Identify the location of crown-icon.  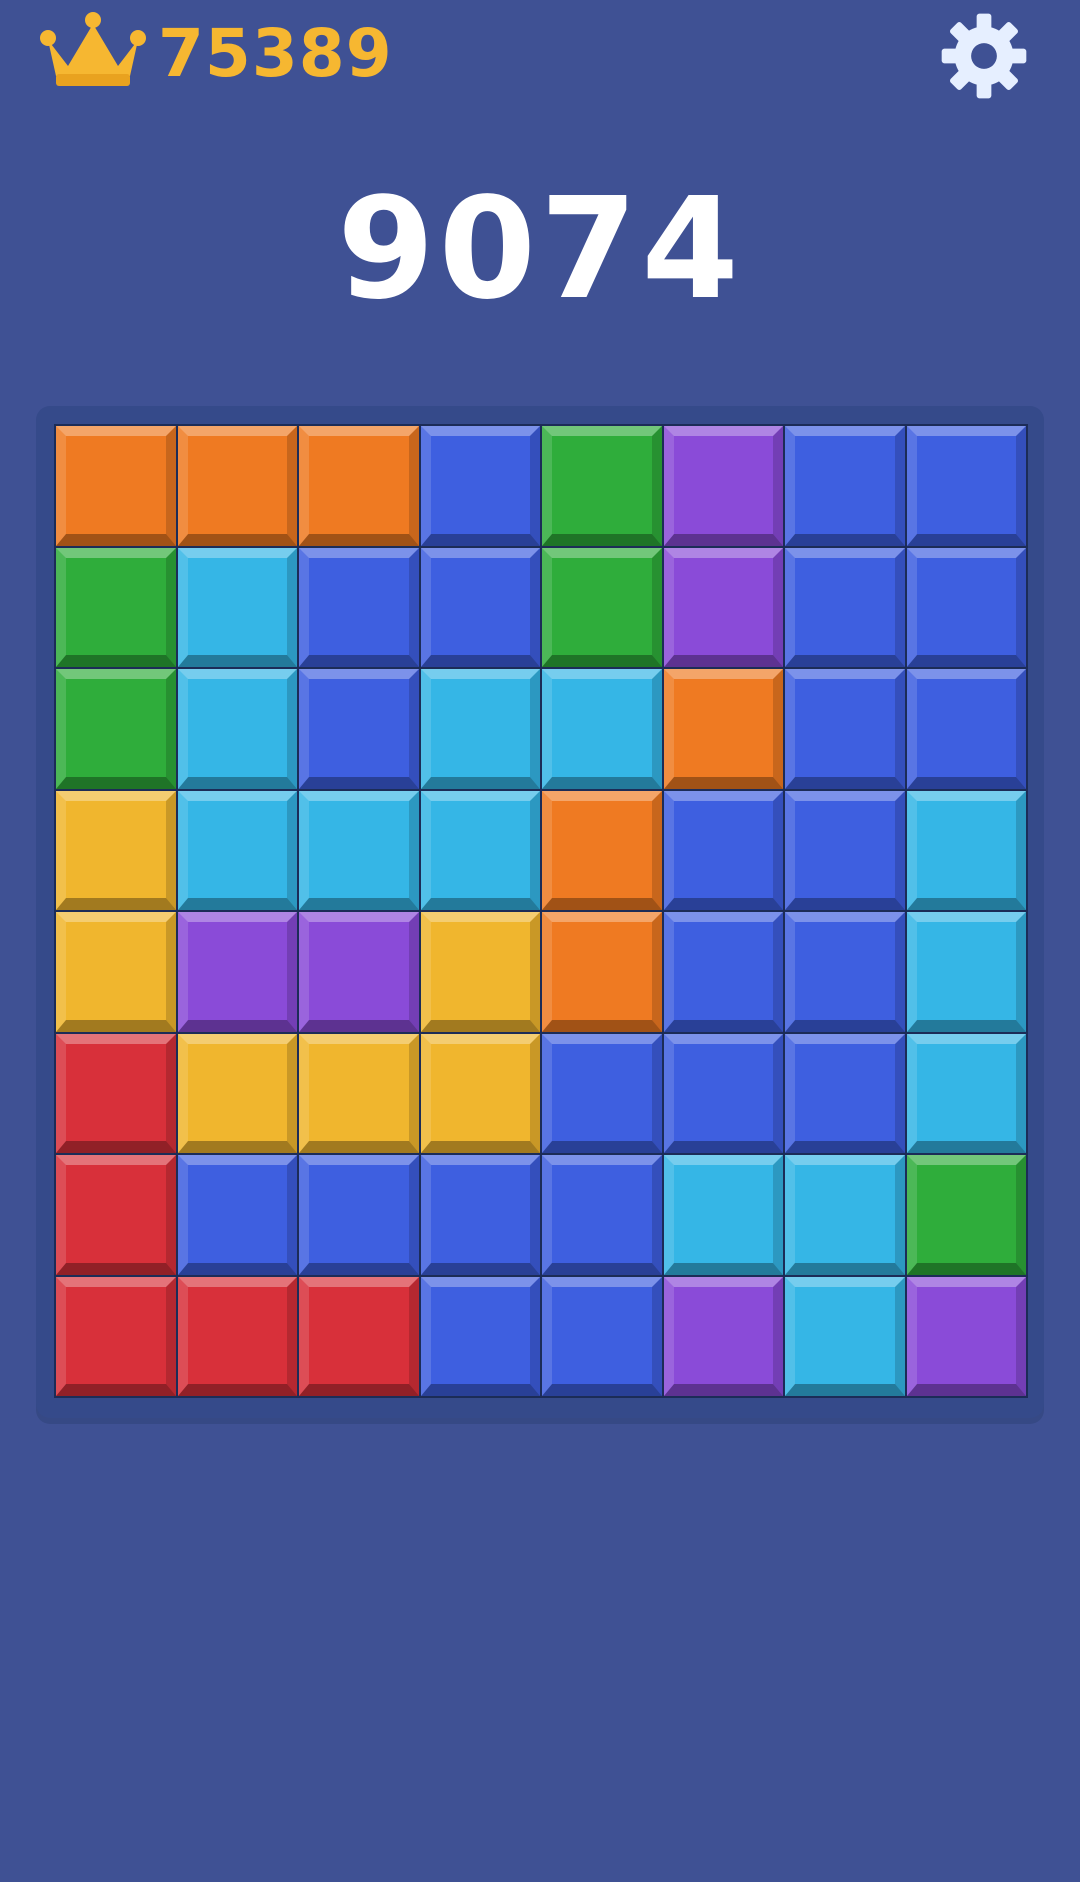
(93, 49).